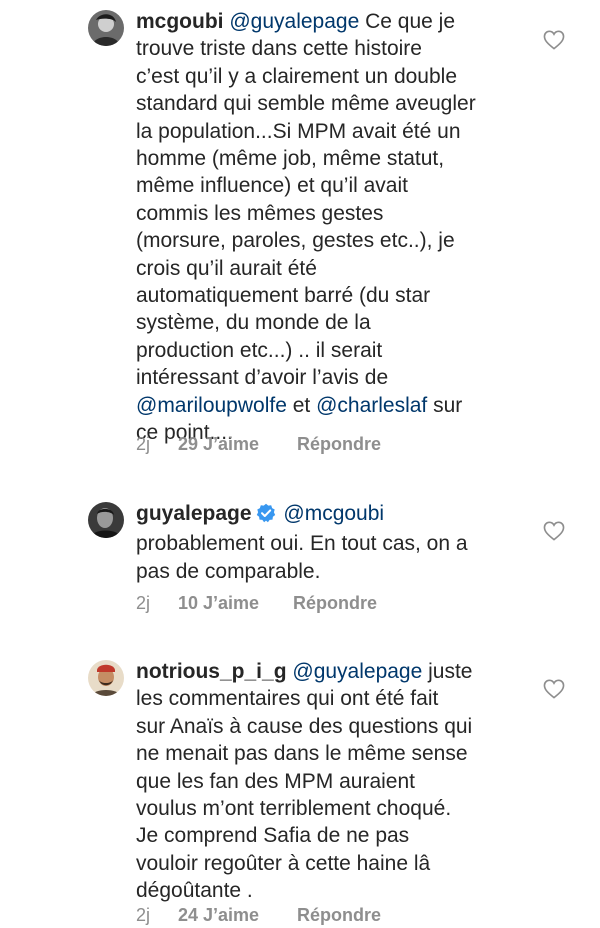 The image size is (600, 928). I want to click on username: guyalepage, so click(194, 513).